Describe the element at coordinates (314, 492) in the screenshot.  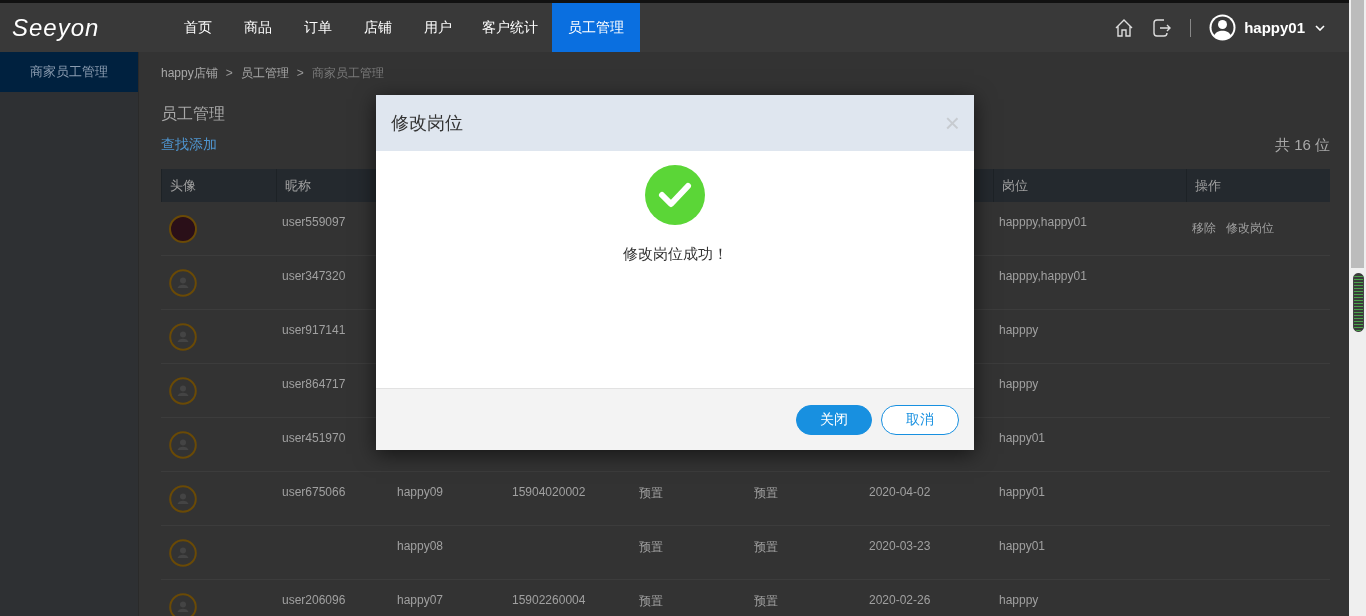
I see `table-cell: user675066` at that location.